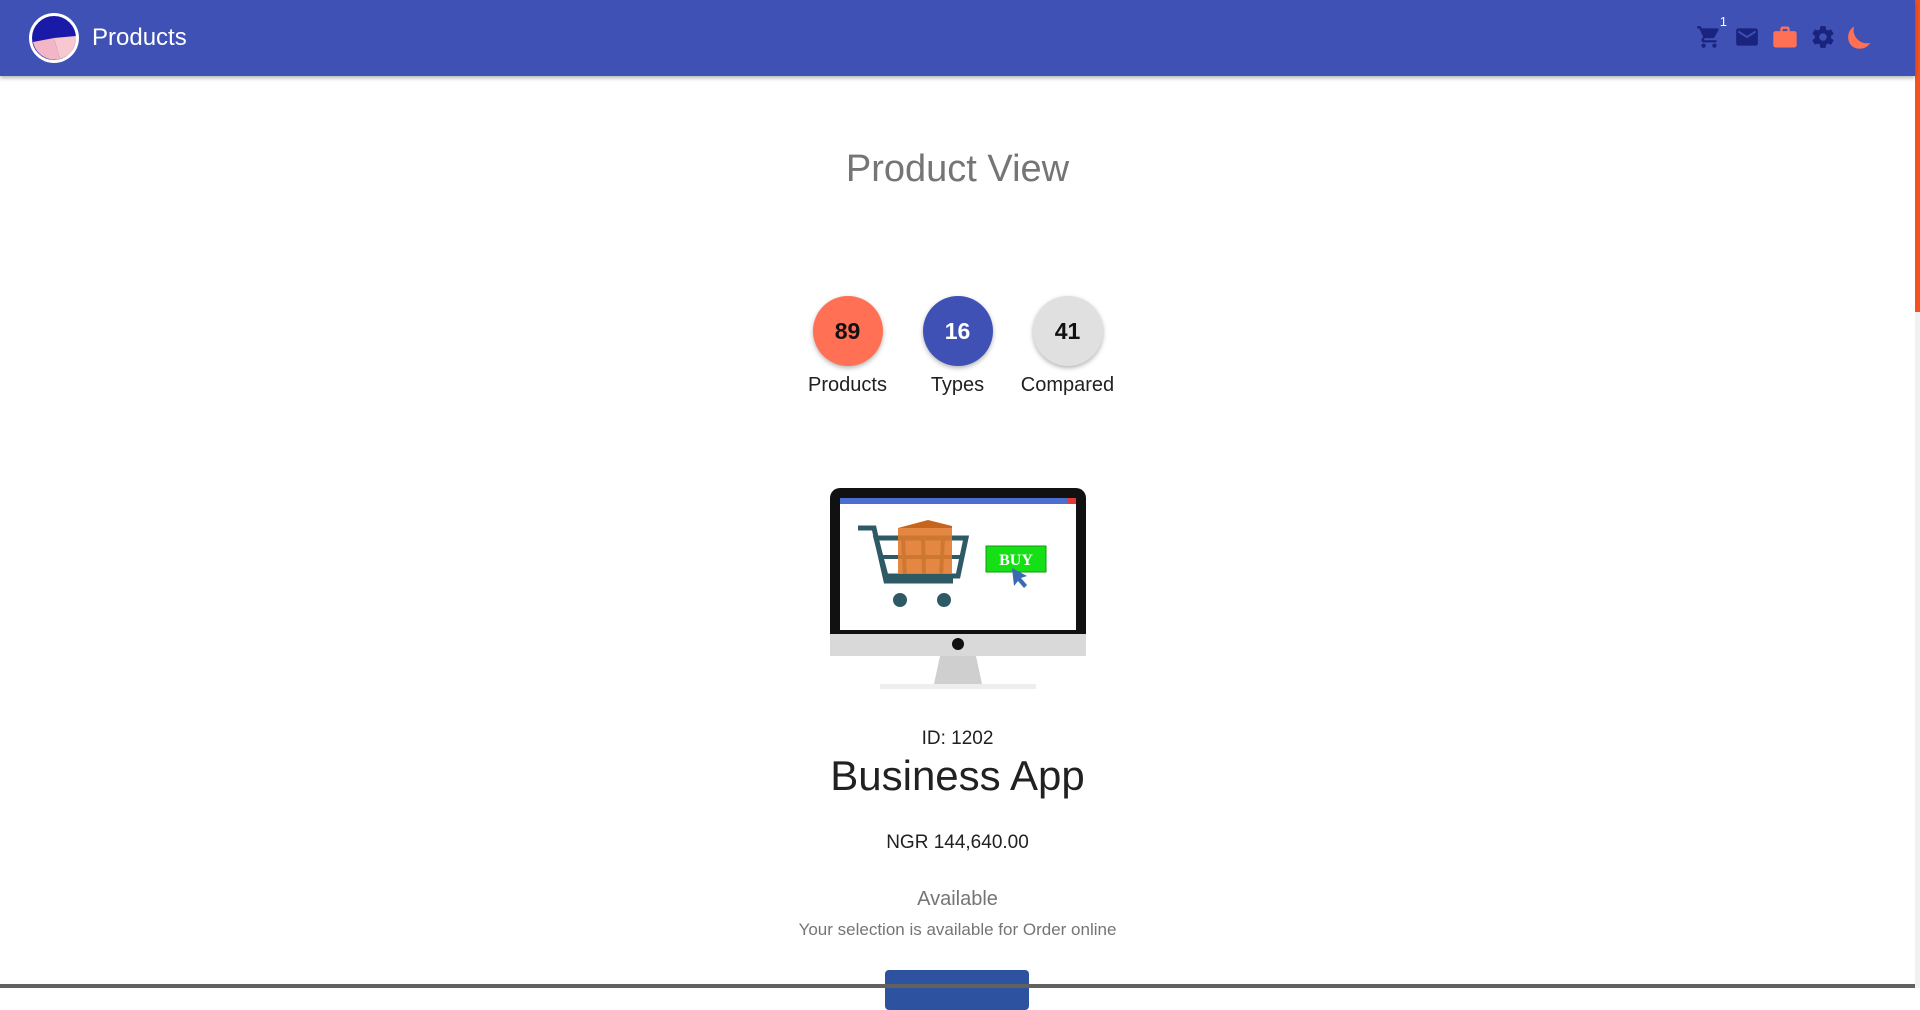  Describe the element at coordinates (139, 37) in the screenshot. I see `app-title: Products` at that location.